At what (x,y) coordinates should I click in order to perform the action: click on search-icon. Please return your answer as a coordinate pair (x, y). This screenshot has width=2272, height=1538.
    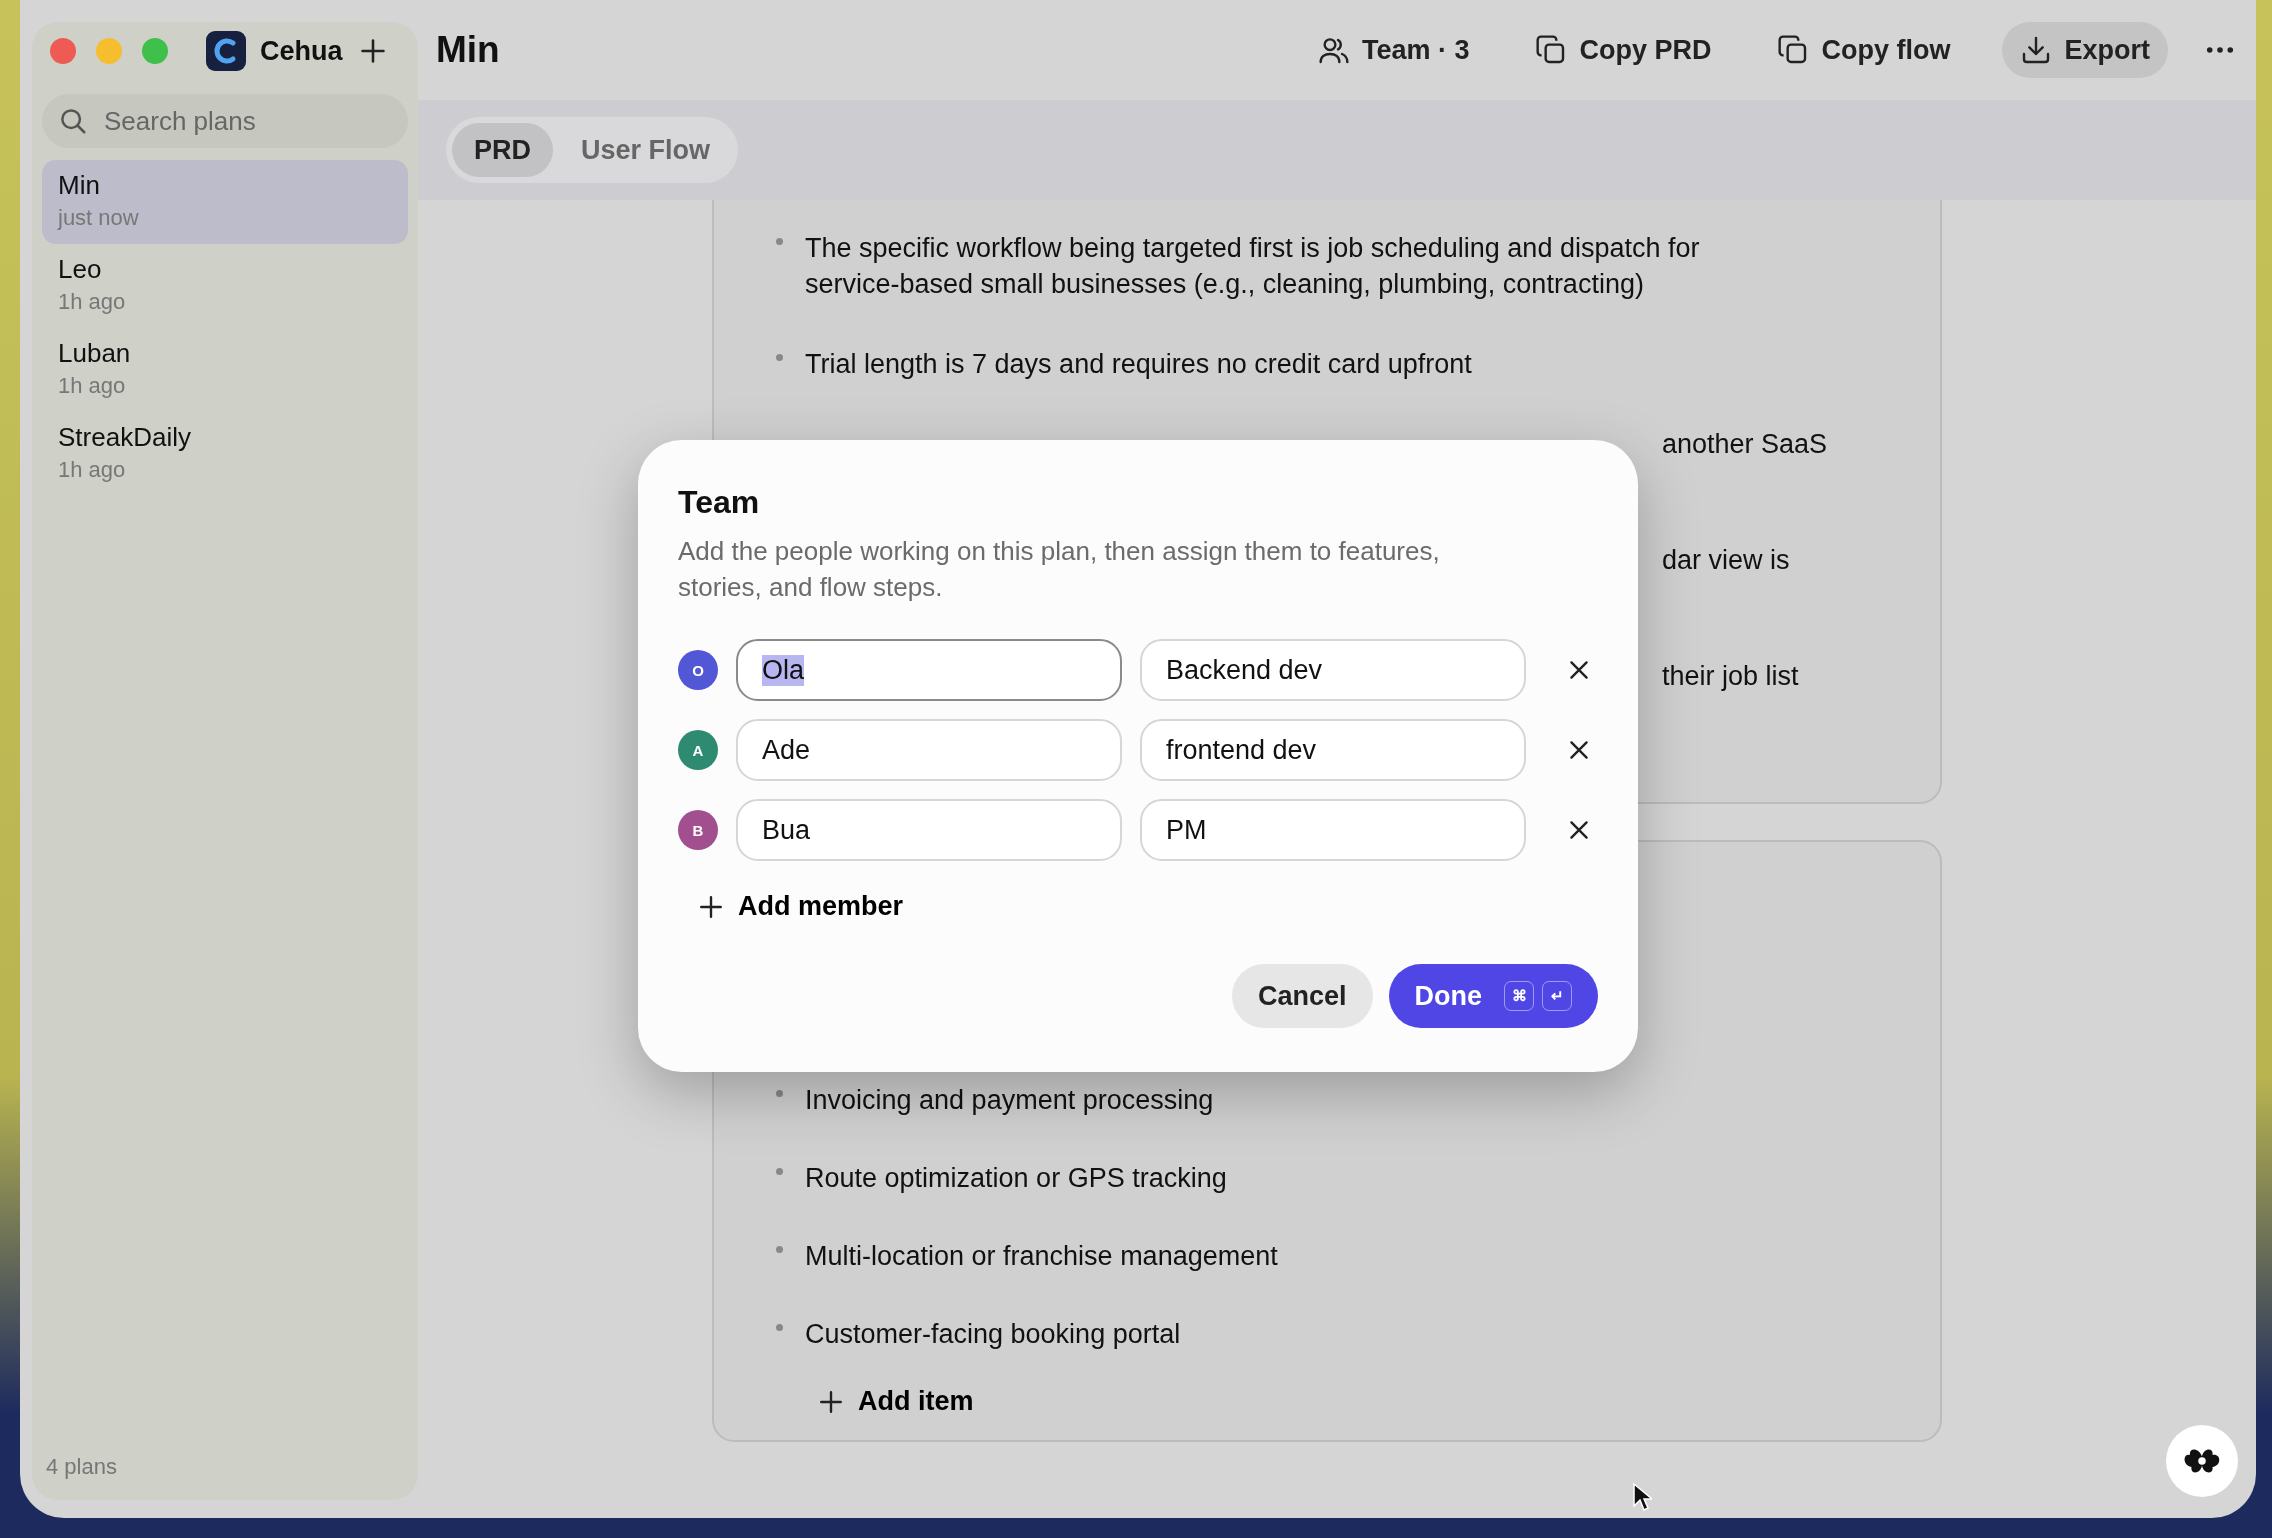
    Looking at the image, I should click on (73, 121).